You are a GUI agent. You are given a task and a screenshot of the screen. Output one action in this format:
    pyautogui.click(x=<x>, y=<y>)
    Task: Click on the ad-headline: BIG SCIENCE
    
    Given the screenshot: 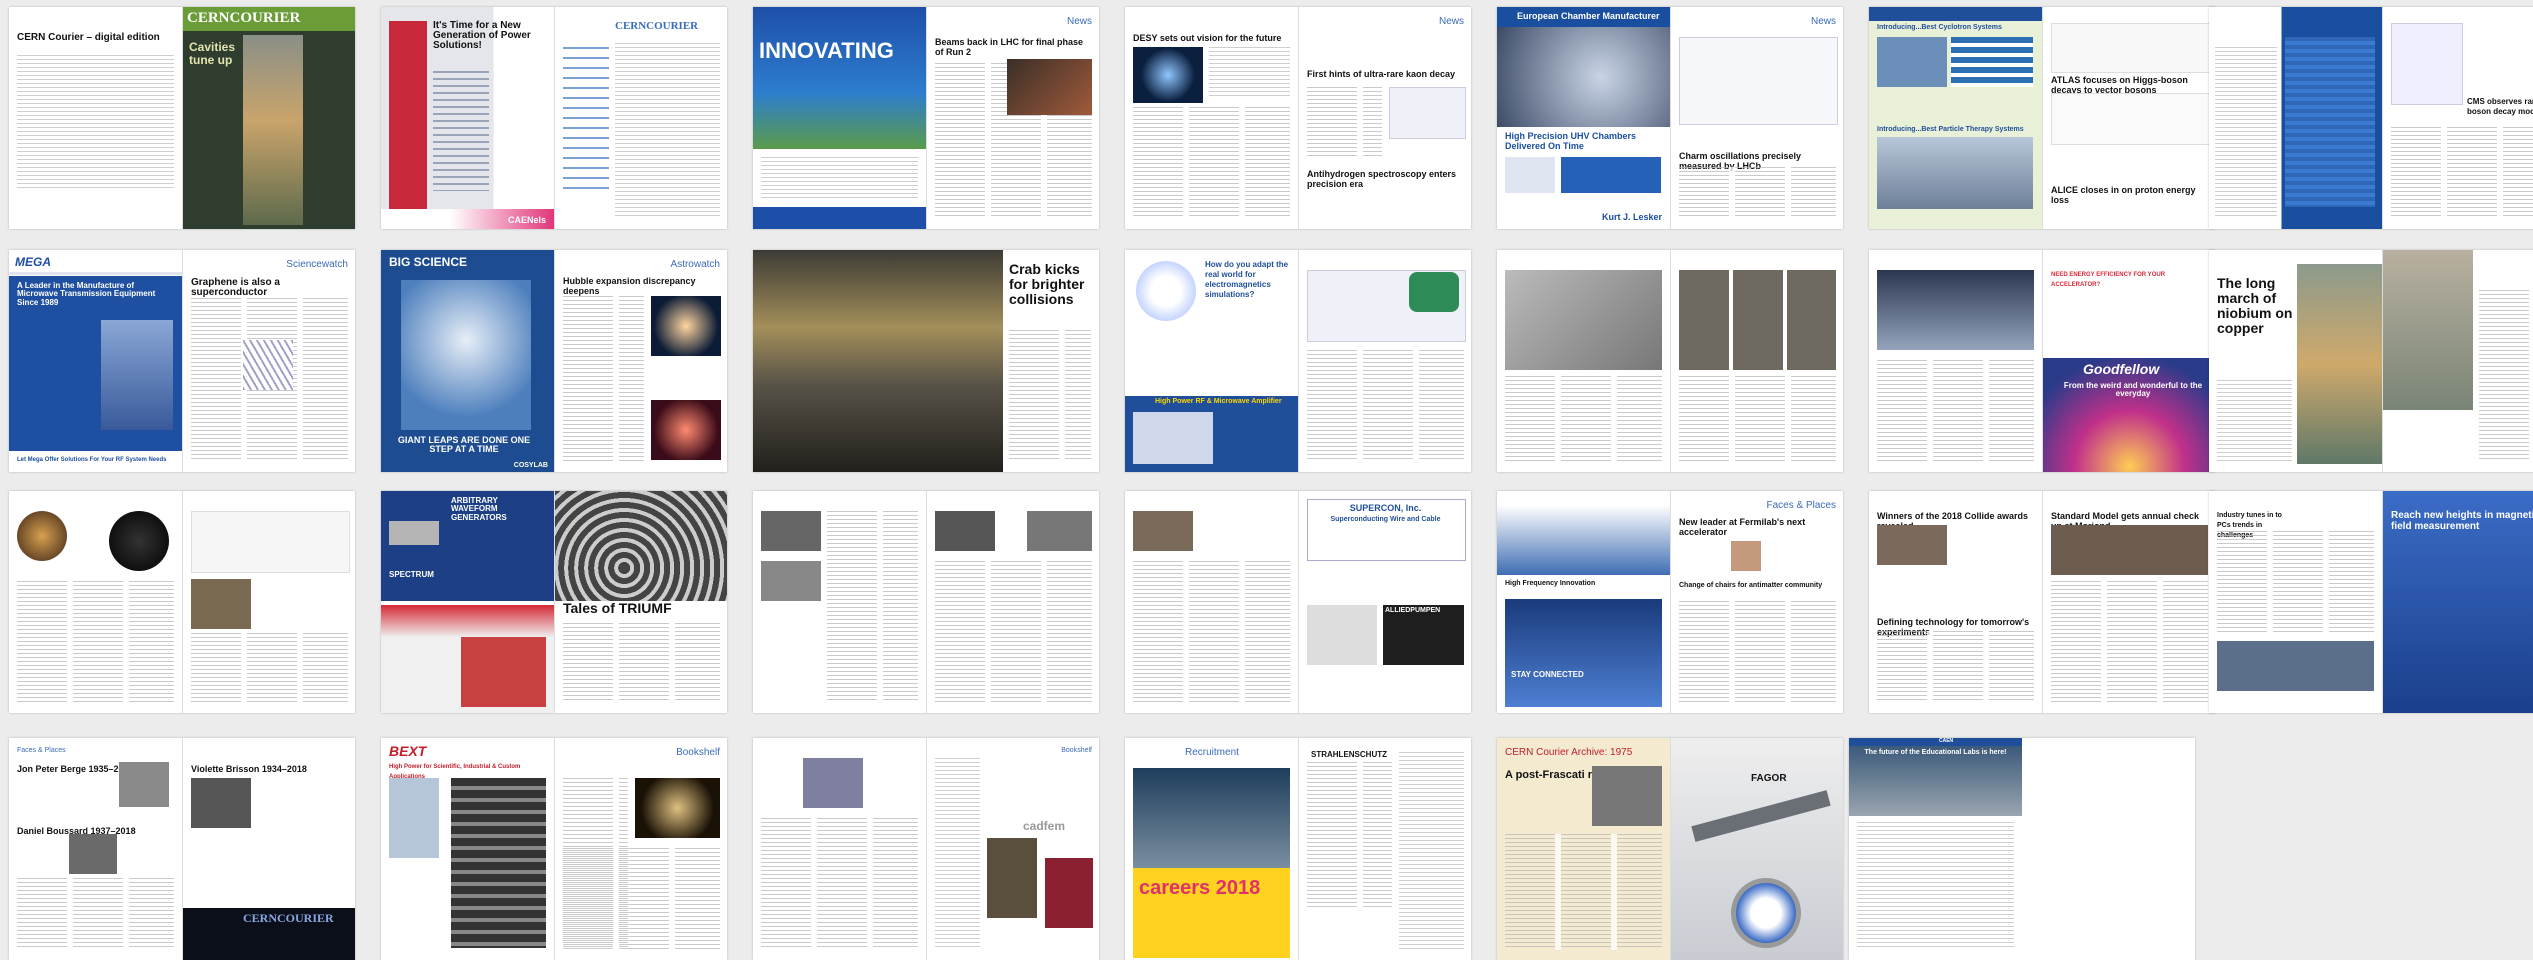 What is the action you would take?
    pyautogui.click(x=428, y=262)
    